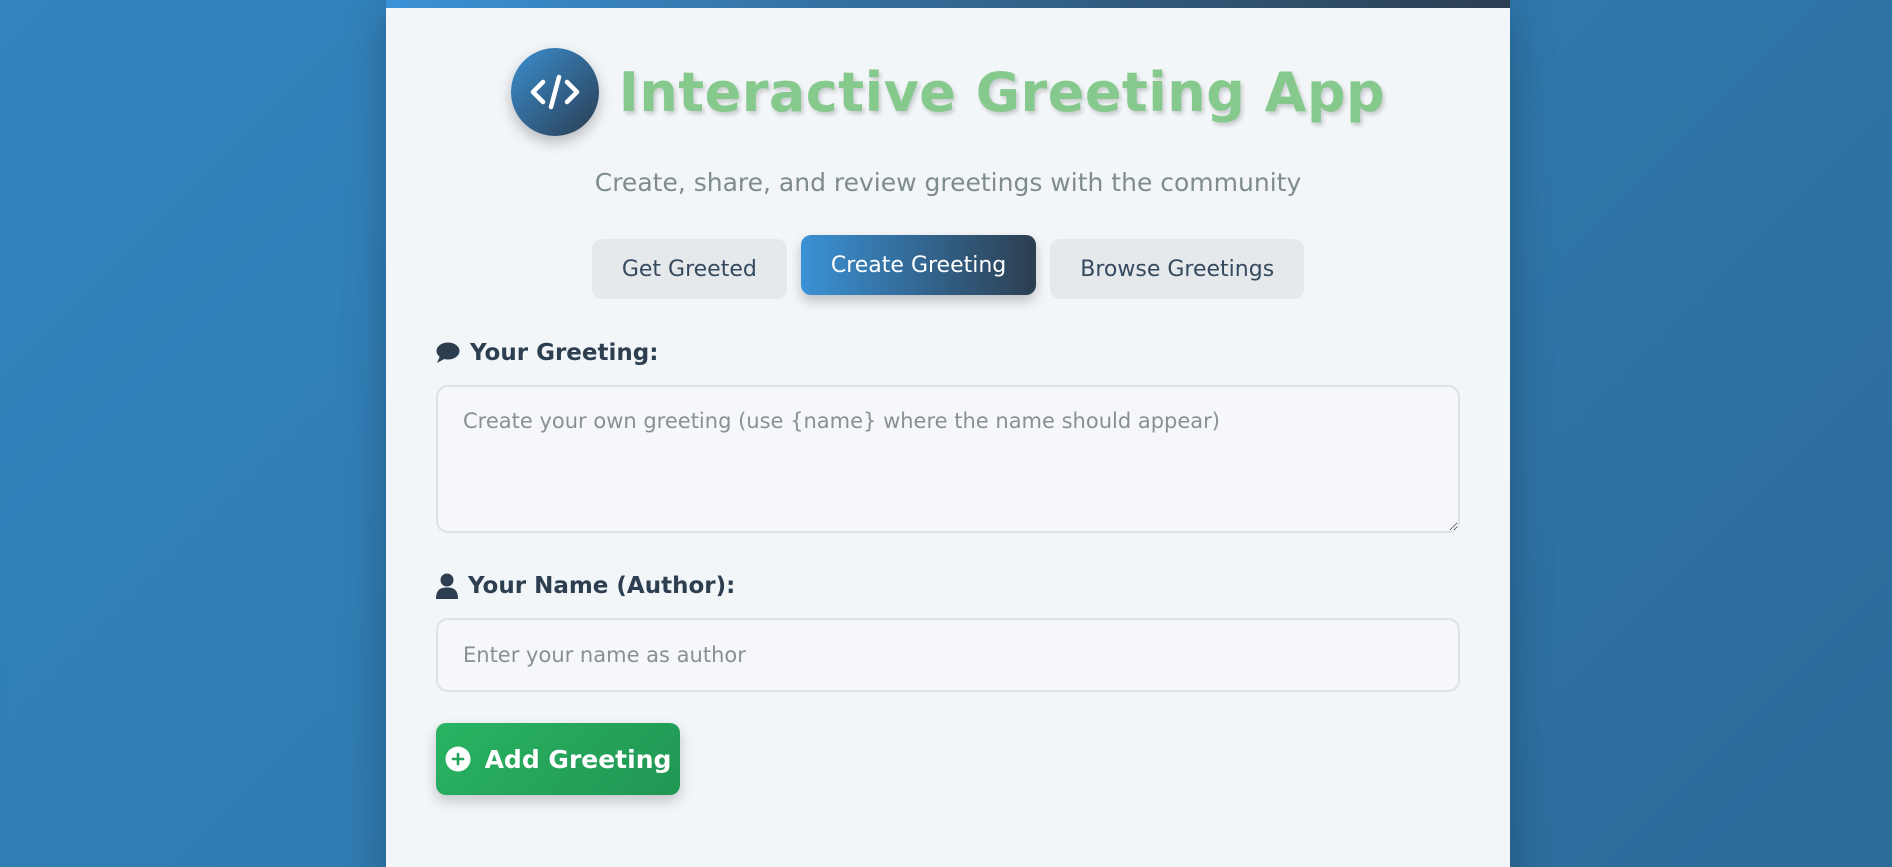 This screenshot has width=1892, height=867. What do you see at coordinates (1177, 269) in the screenshot?
I see `tab-browse-greetings: Browse Greetings` at bounding box center [1177, 269].